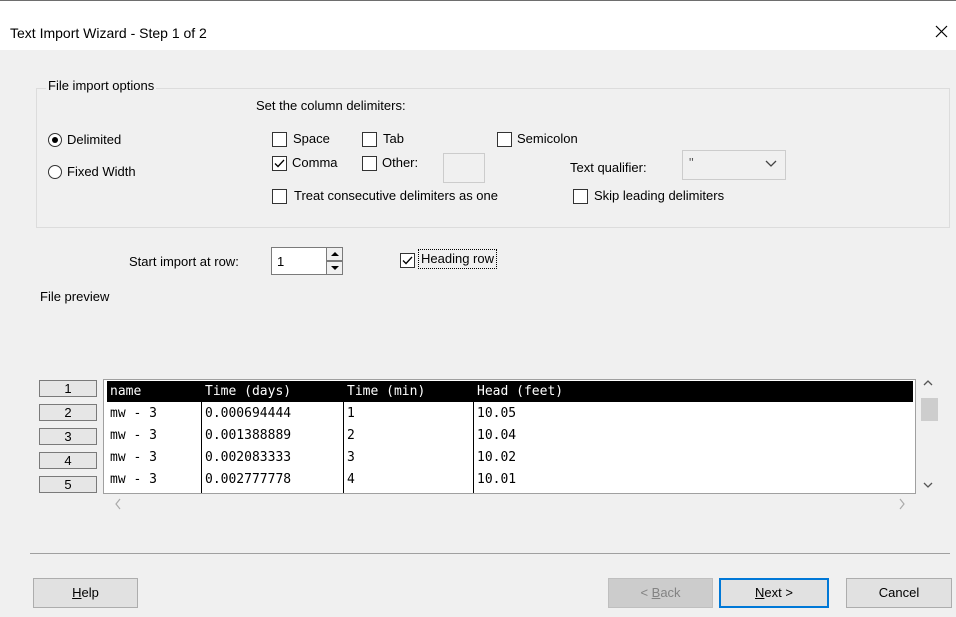 The height and width of the screenshot is (617, 956). What do you see at coordinates (68, 436) in the screenshot?
I see `row-number-button: 3` at bounding box center [68, 436].